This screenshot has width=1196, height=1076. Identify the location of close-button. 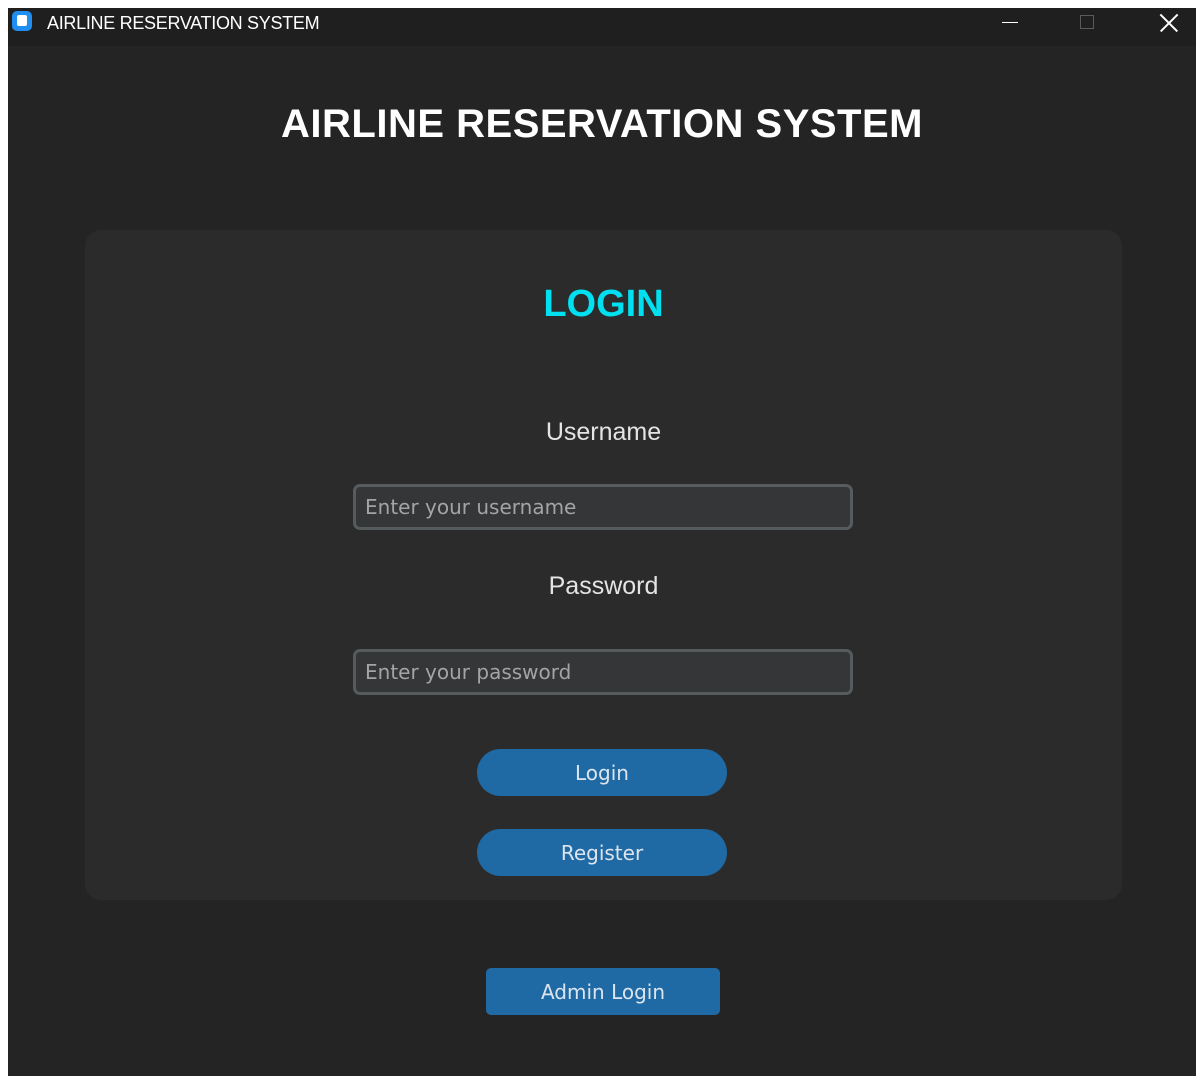
(1160, 23).